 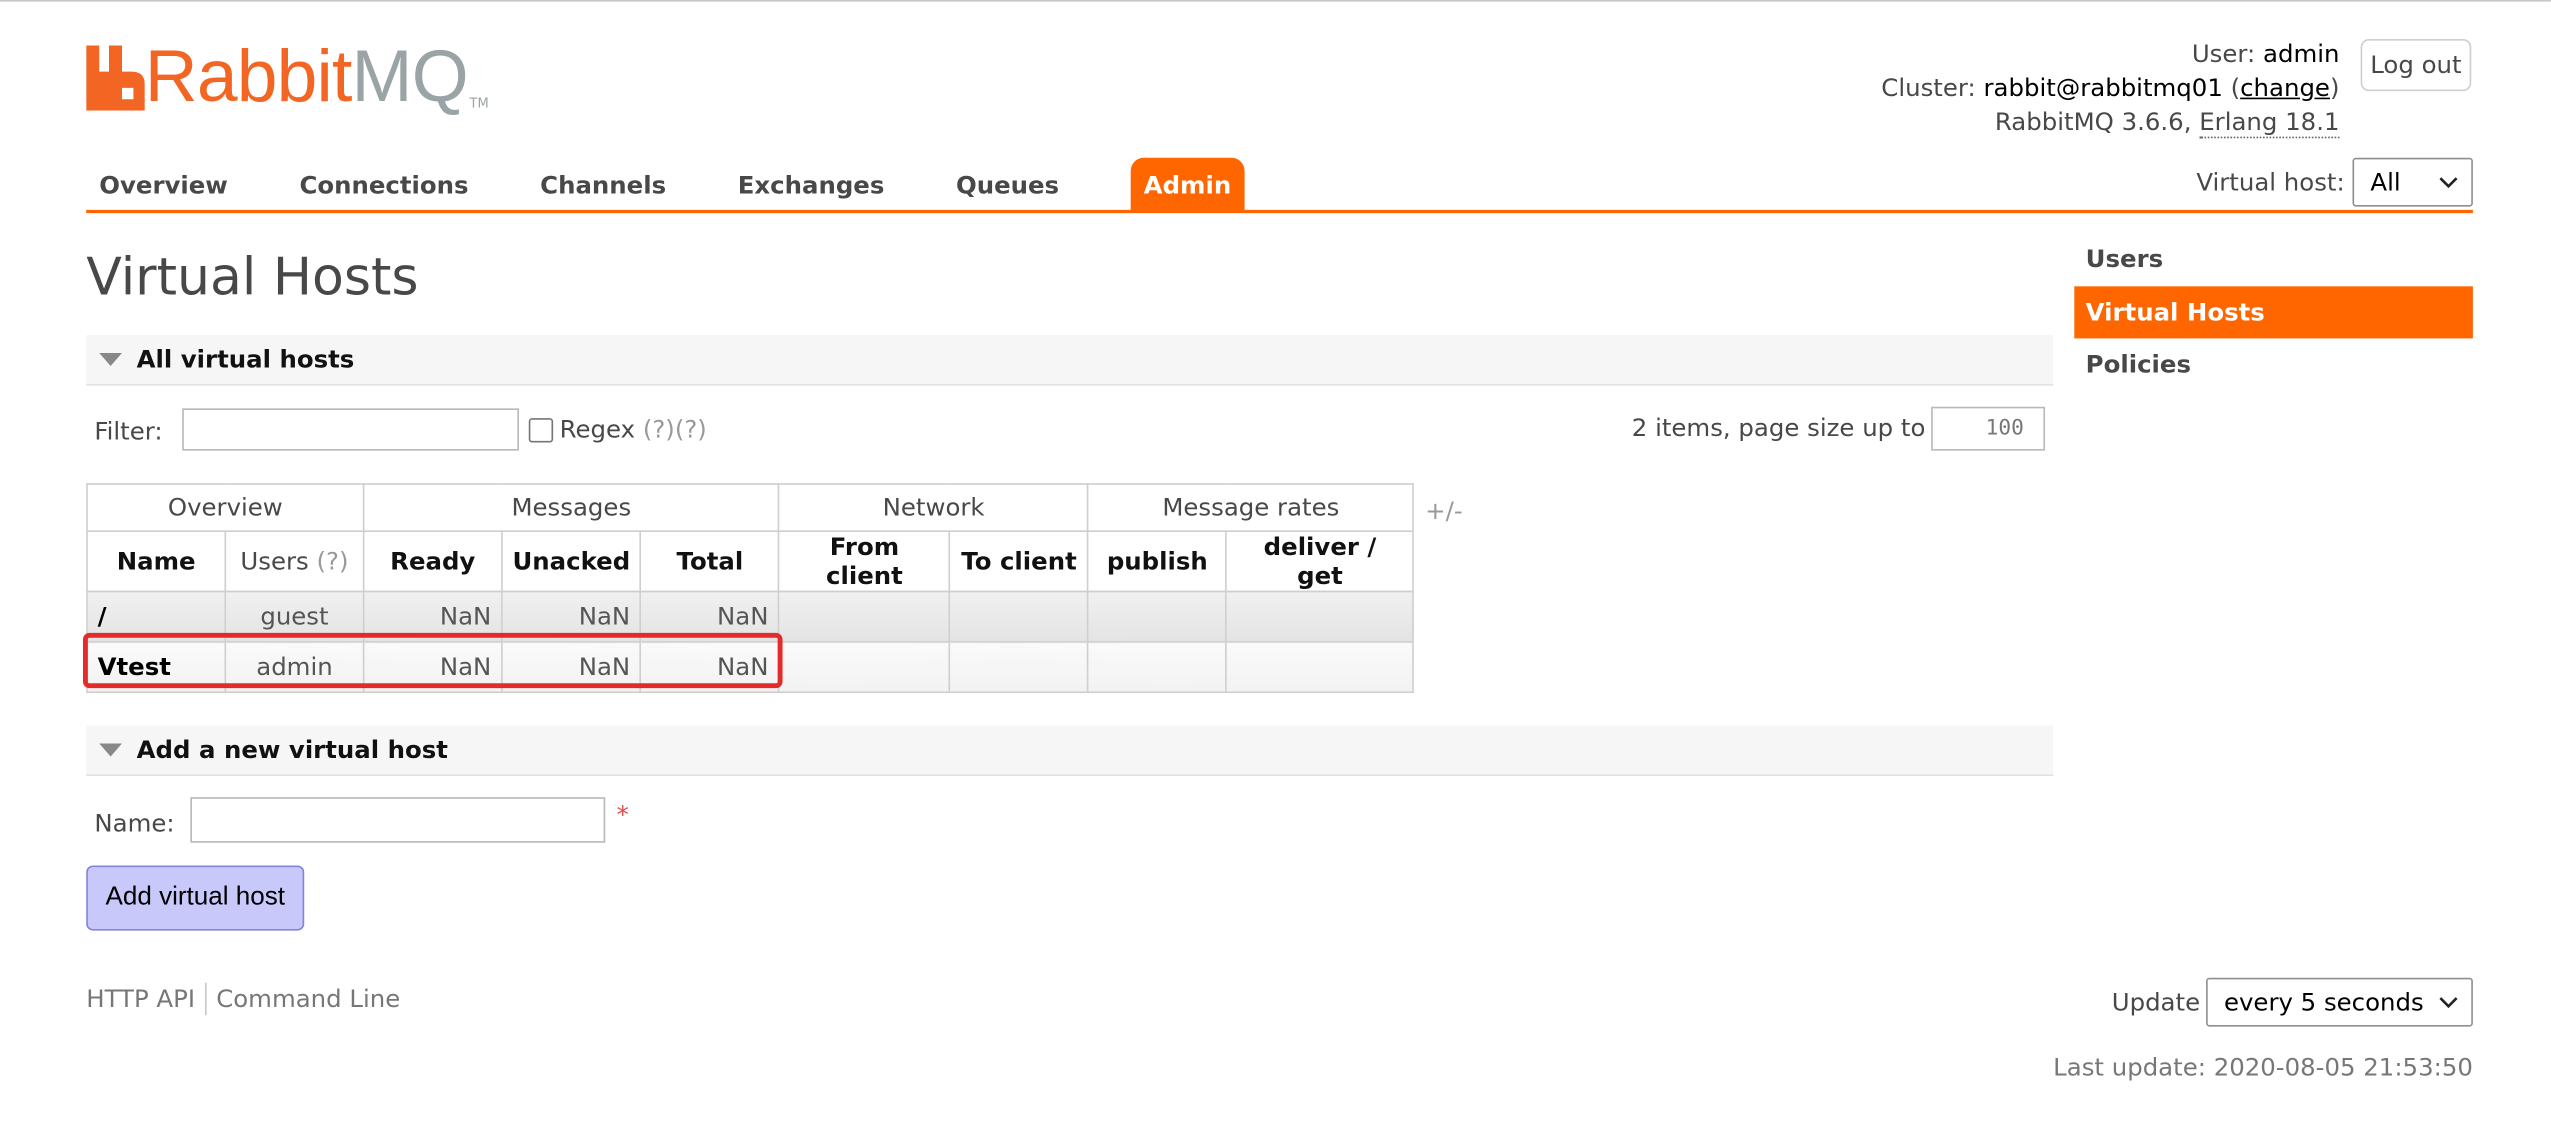 What do you see at coordinates (2103, 88) in the screenshot?
I see `cluster-name: rabbit@rabbitmq01` at bounding box center [2103, 88].